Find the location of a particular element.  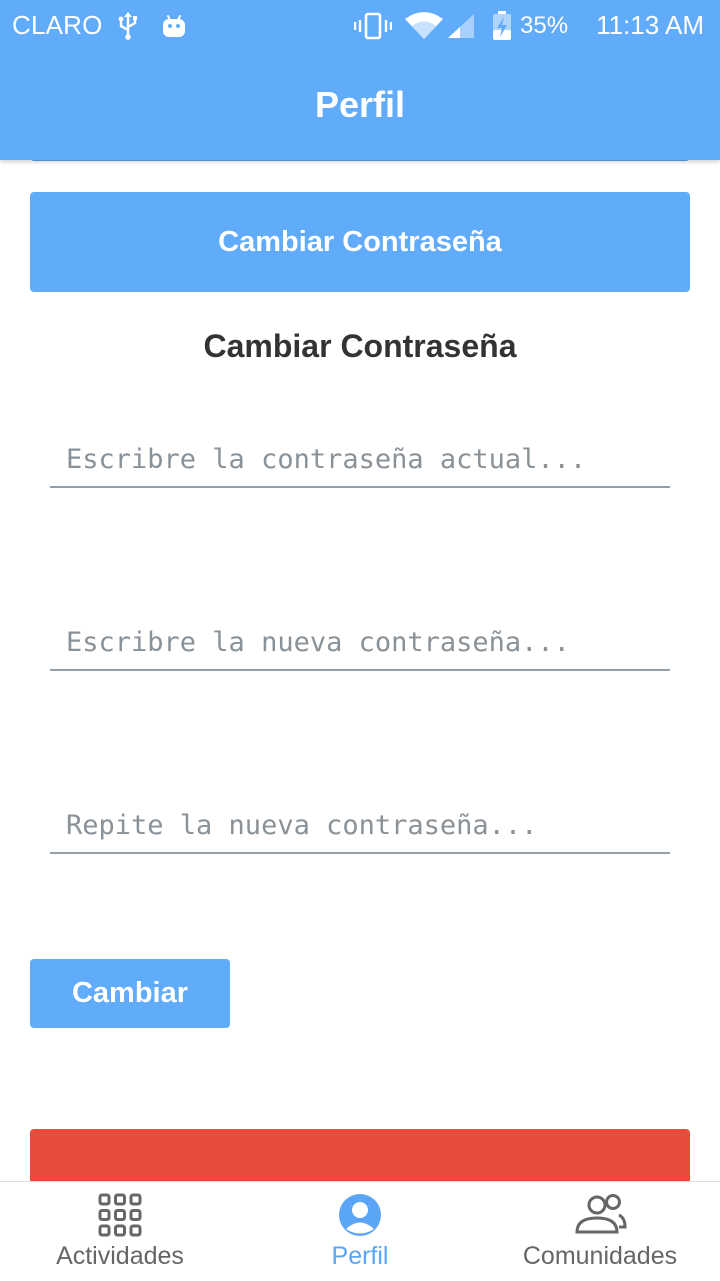

carrier-name: CLARO is located at coordinates (57, 25).